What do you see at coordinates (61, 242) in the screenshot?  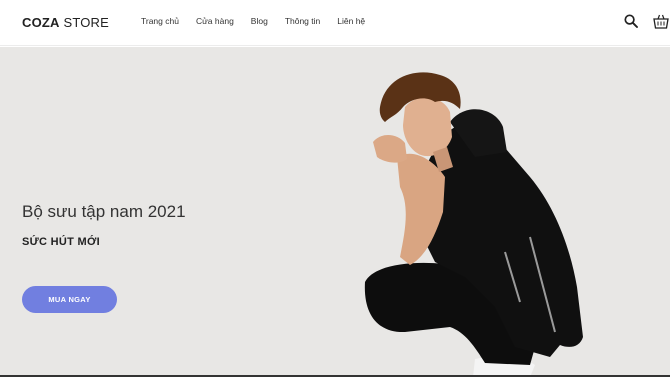 I see `hero-subtitle: SỨC HÚT MỚI` at bounding box center [61, 242].